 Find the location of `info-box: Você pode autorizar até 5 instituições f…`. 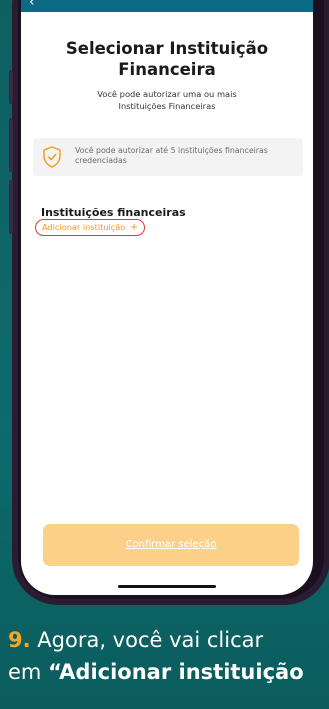

info-box: Você pode autorizar até 5 instituições f… is located at coordinates (168, 157).